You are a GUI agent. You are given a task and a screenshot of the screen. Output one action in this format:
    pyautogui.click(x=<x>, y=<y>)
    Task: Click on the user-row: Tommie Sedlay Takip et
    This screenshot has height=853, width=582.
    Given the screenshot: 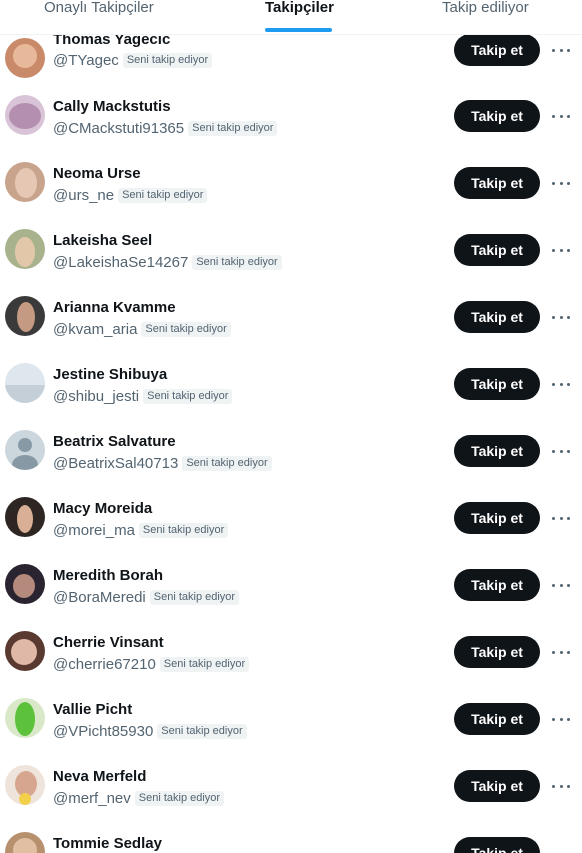 What is the action you would take?
    pyautogui.click(x=291, y=842)
    